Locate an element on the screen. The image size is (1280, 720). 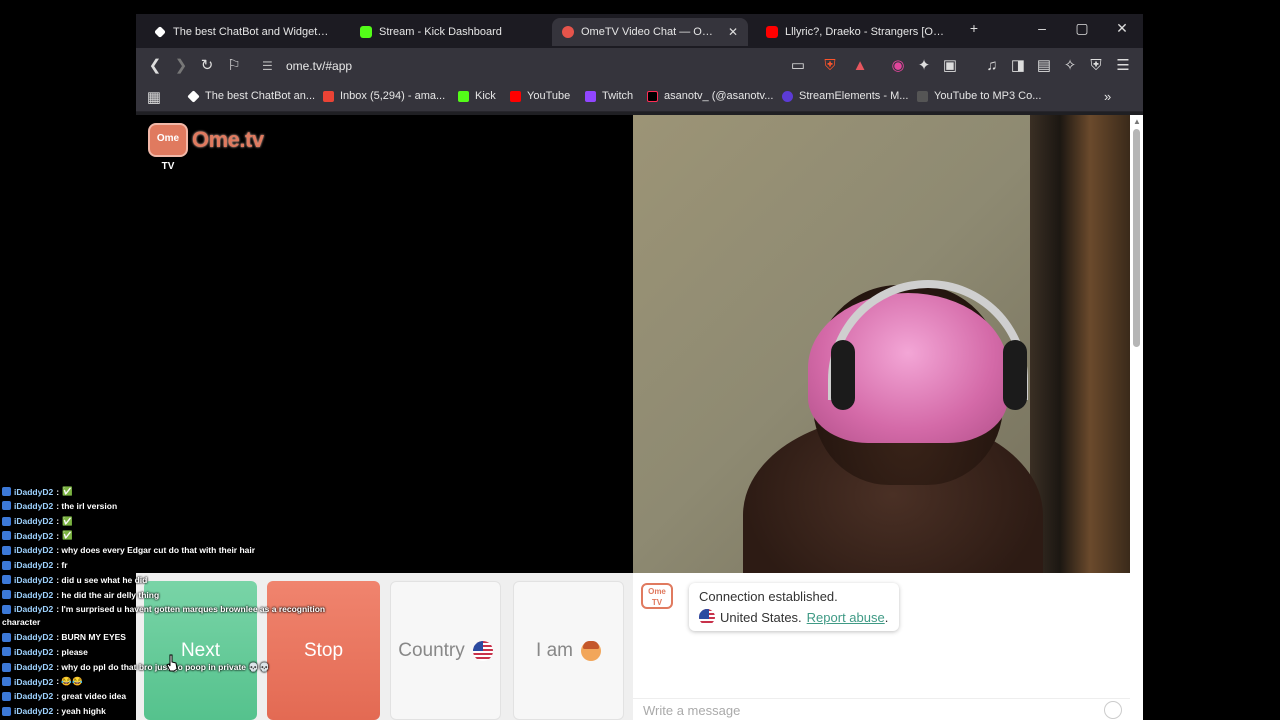
apps-grid-icon: ▦ is located at coordinates (154, 98).